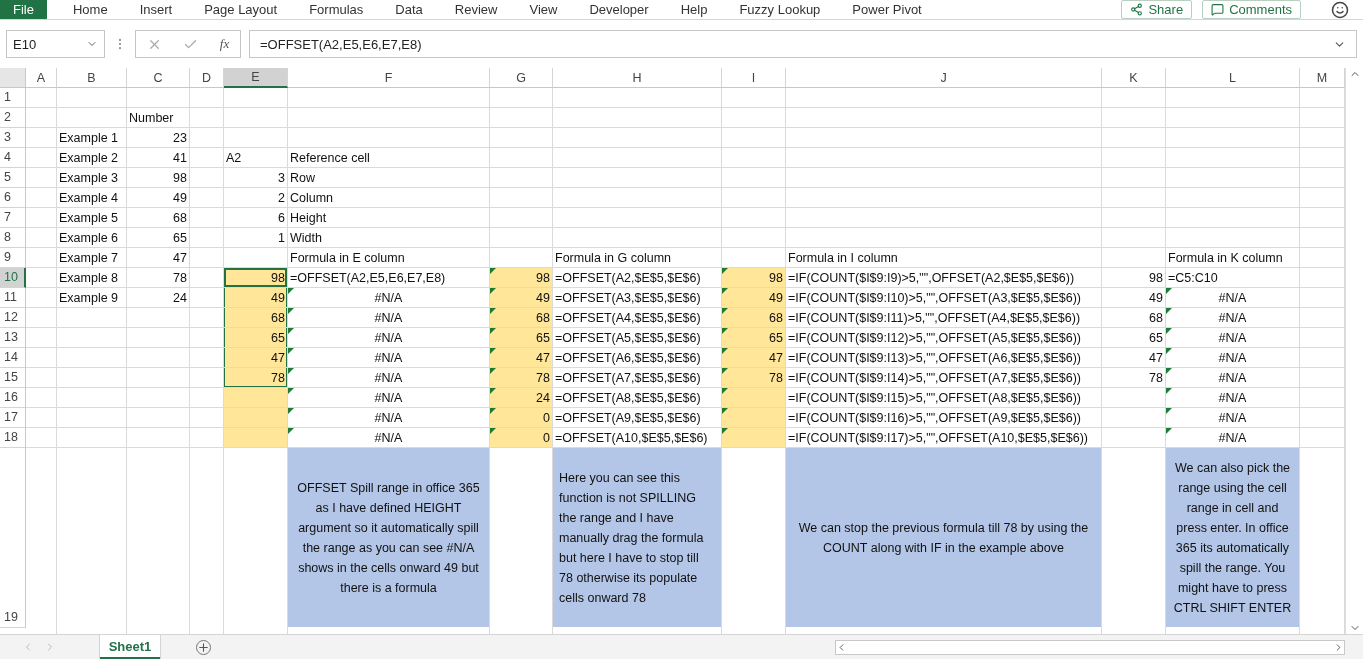 This screenshot has height=659, width=1363. Describe the element at coordinates (13, 198) in the screenshot. I see `row-header: 6` at that location.